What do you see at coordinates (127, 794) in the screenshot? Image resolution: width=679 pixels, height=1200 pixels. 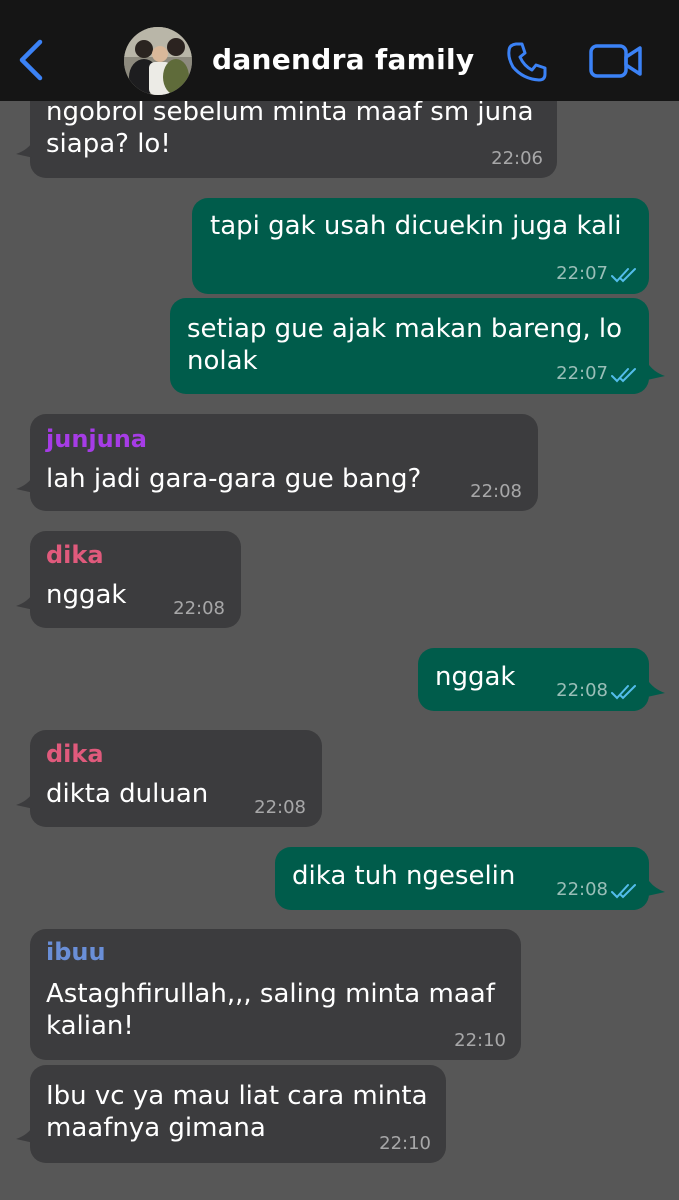 I see `message-text: dikta duluan` at bounding box center [127, 794].